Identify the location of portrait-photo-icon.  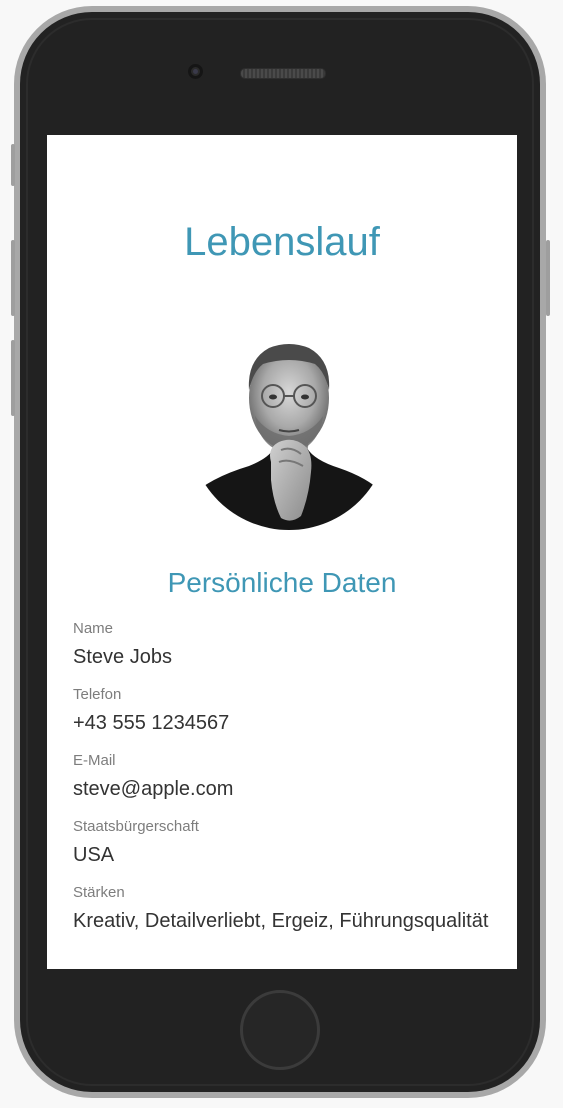
(289, 430).